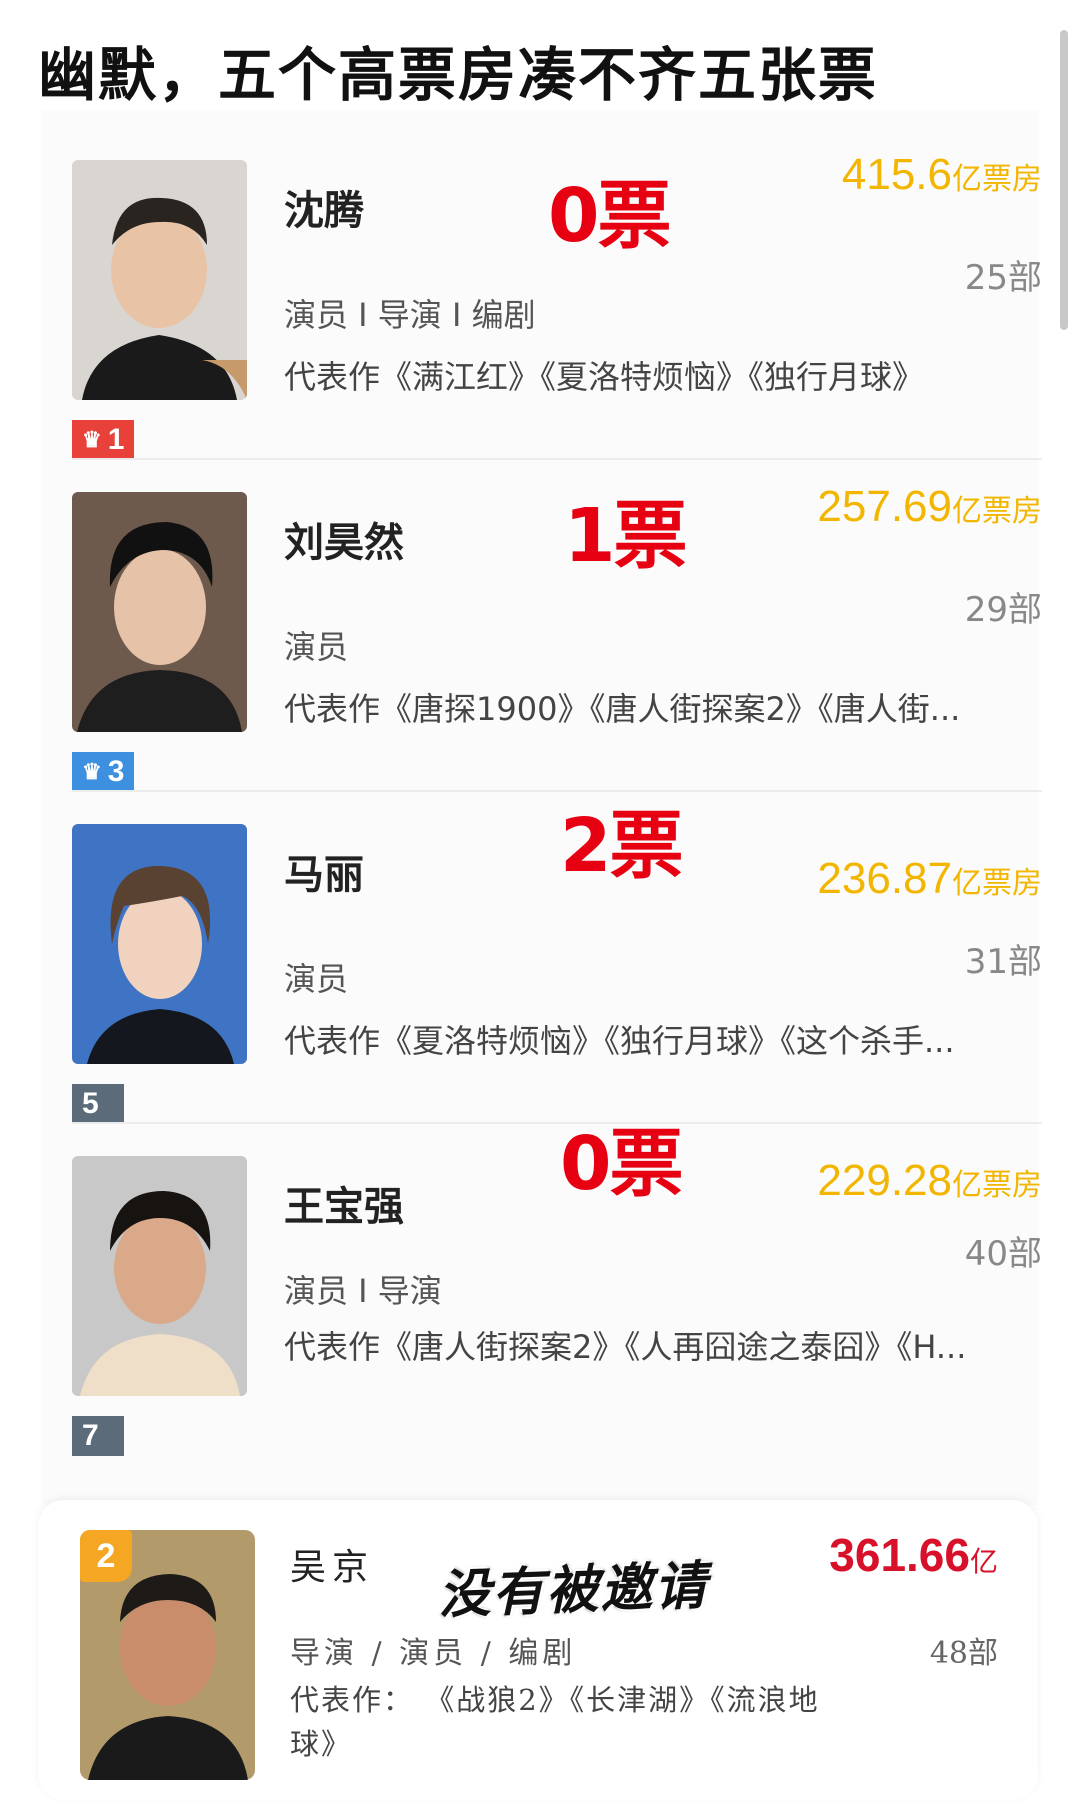  What do you see at coordinates (573, 1590) in the screenshot?
I see `overlay-caption: 没有被邀请` at bounding box center [573, 1590].